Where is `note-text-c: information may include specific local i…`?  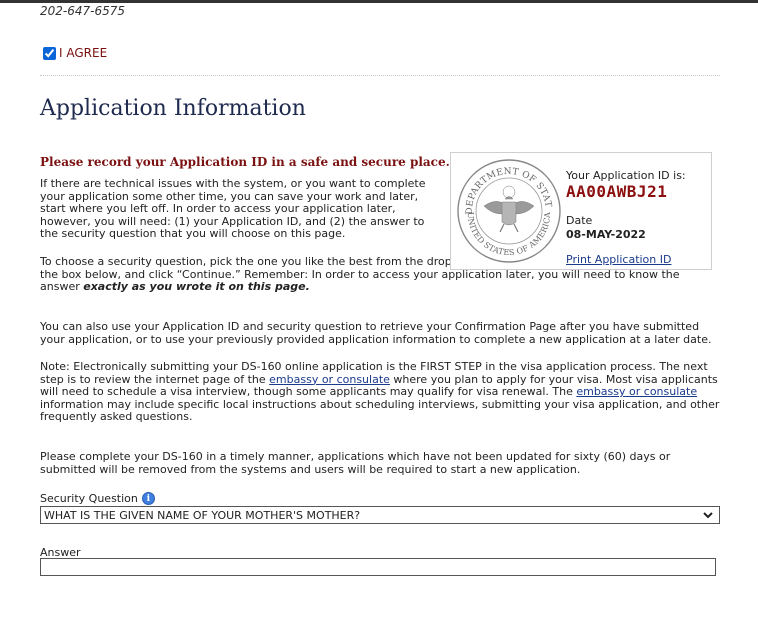
note-text-c: information may include specific local i… is located at coordinates (380, 410).